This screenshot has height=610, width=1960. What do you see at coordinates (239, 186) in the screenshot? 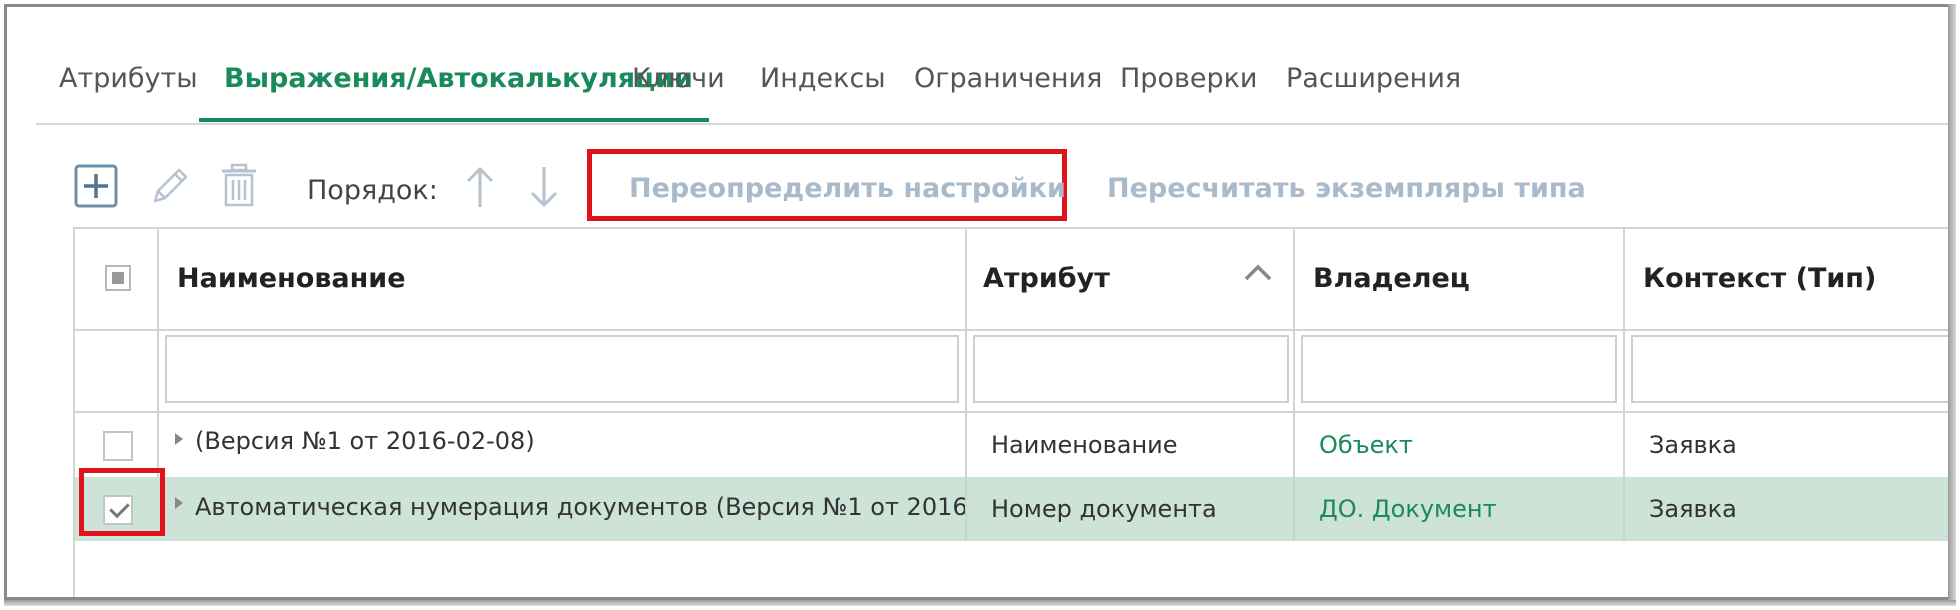
I see `trash-icon` at bounding box center [239, 186].